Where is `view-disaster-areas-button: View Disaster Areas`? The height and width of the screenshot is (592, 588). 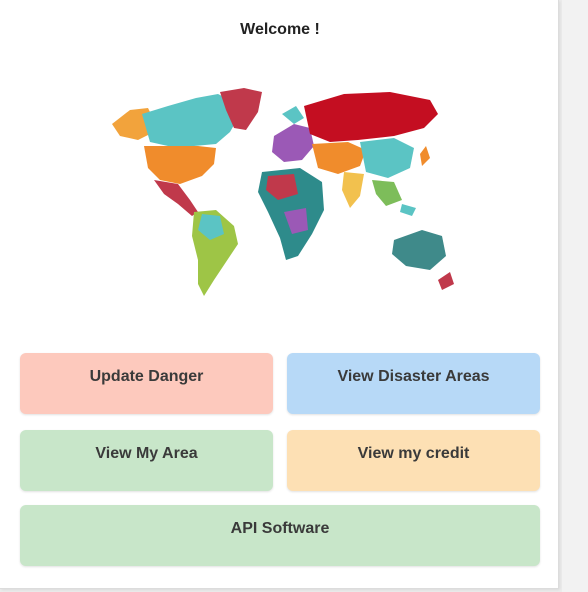 view-disaster-areas-button: View Disaster Areas is located at coordinates (413, 383).